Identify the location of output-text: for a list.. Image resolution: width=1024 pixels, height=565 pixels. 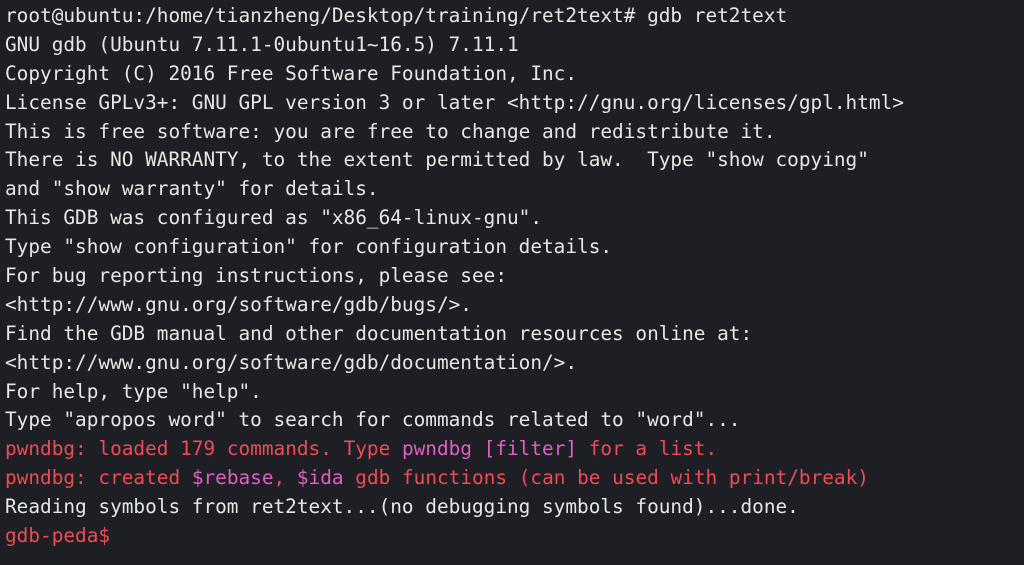
(647, 449).